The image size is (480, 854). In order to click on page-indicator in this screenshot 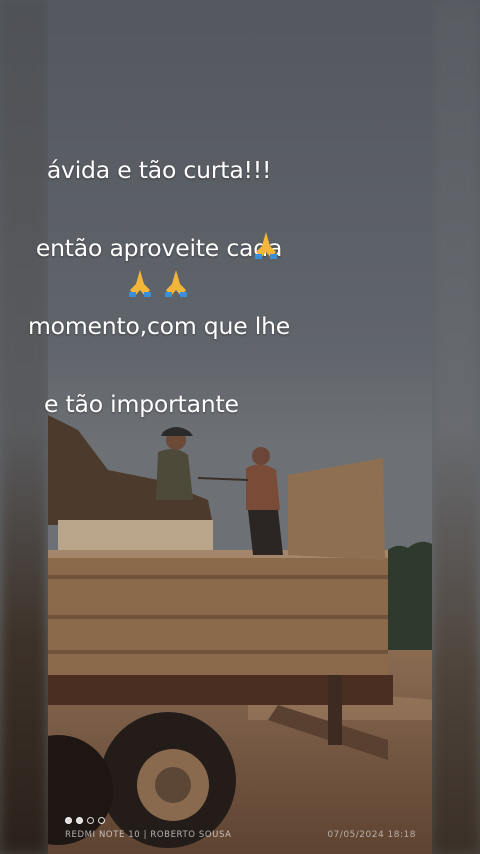, I will do `click(85, 820)`.